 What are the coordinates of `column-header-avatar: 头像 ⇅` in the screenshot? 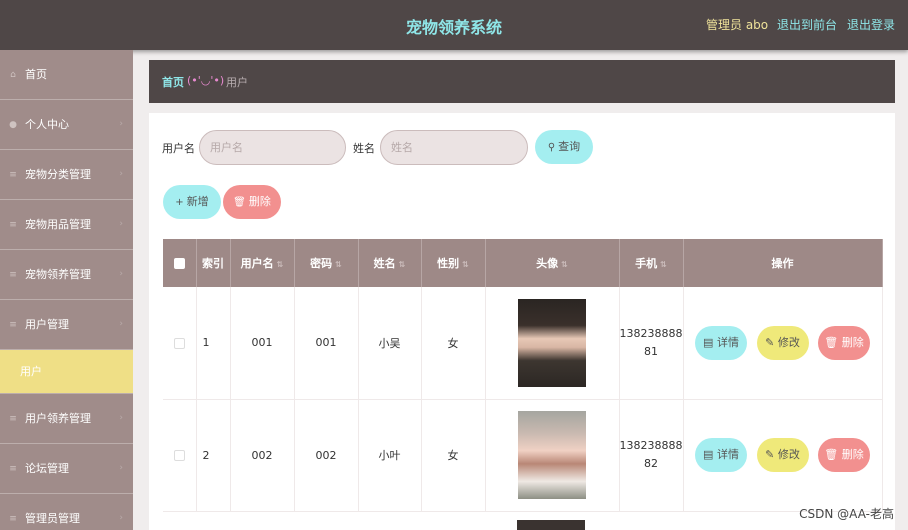 It's located at (552, 263).